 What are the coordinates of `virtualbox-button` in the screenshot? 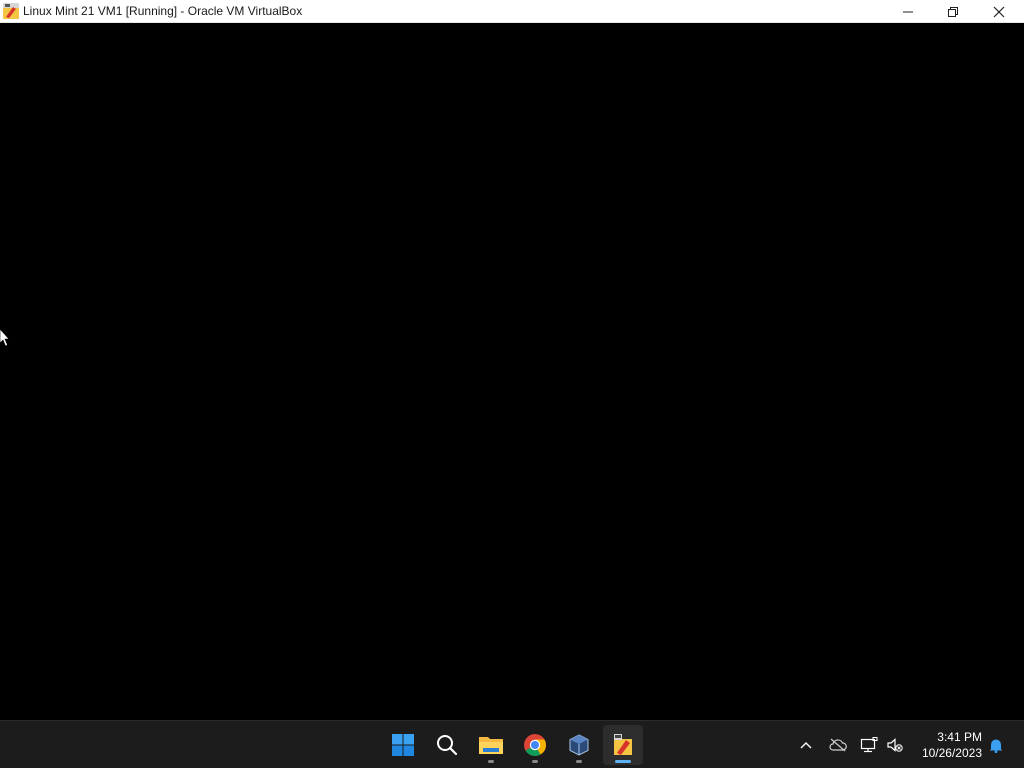 It's located at (579, 745).